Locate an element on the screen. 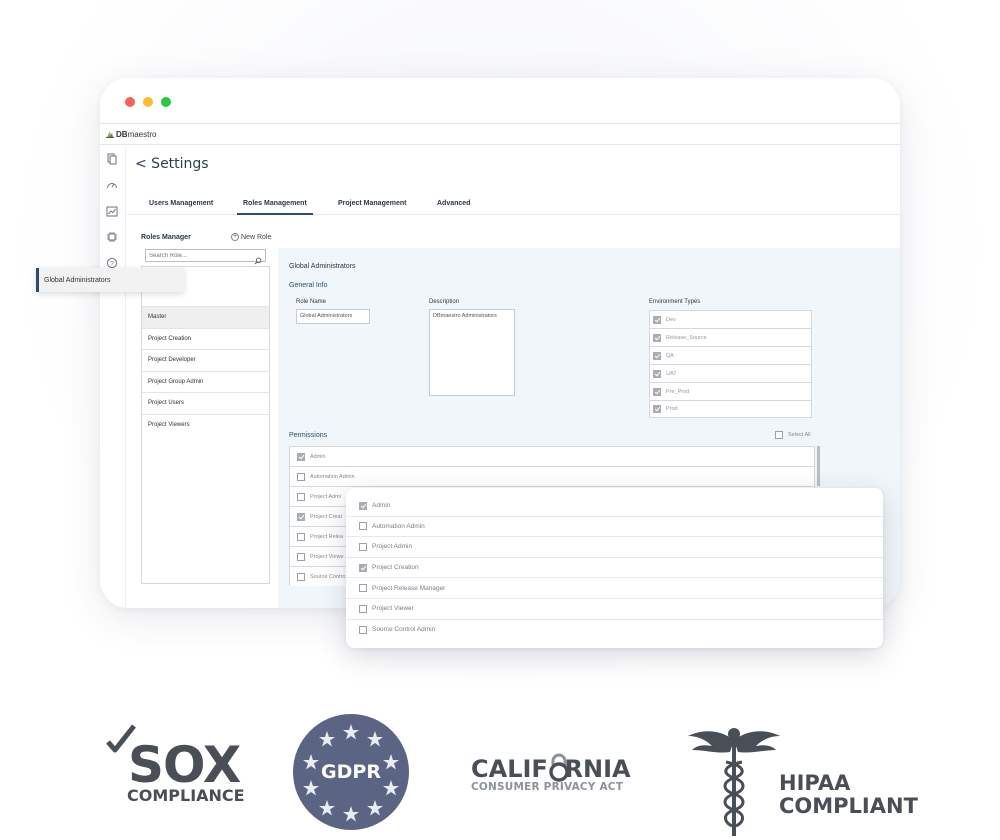  maximize-window-button is located at coordinates (166, 102).